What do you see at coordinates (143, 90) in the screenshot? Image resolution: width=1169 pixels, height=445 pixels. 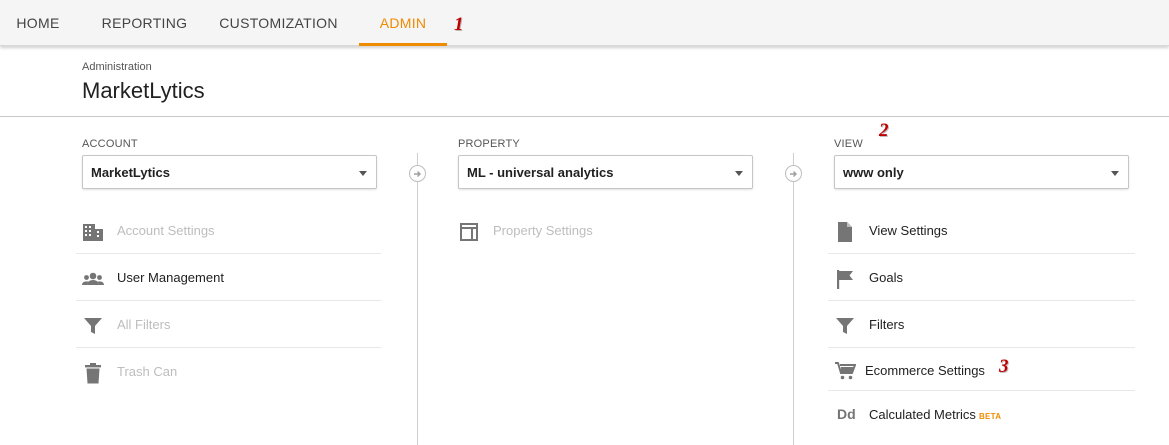 I see `page-title: MarketLytics` at bounding box center [143, 90].